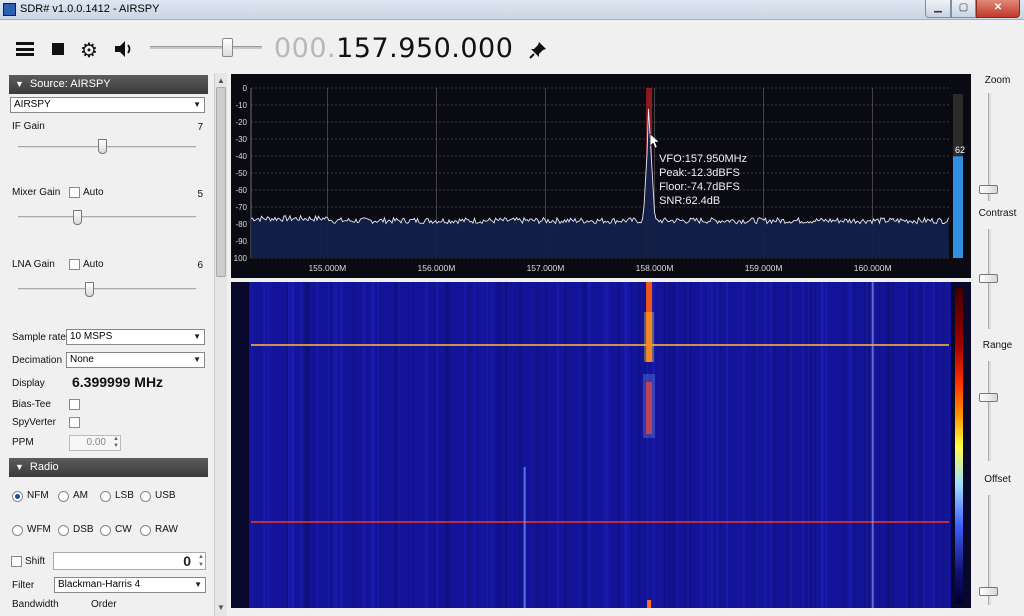 The width and height of the screenshot is (1024, 616). I want to click on lna-gain-label: LNA Gain, so click(33, 264).